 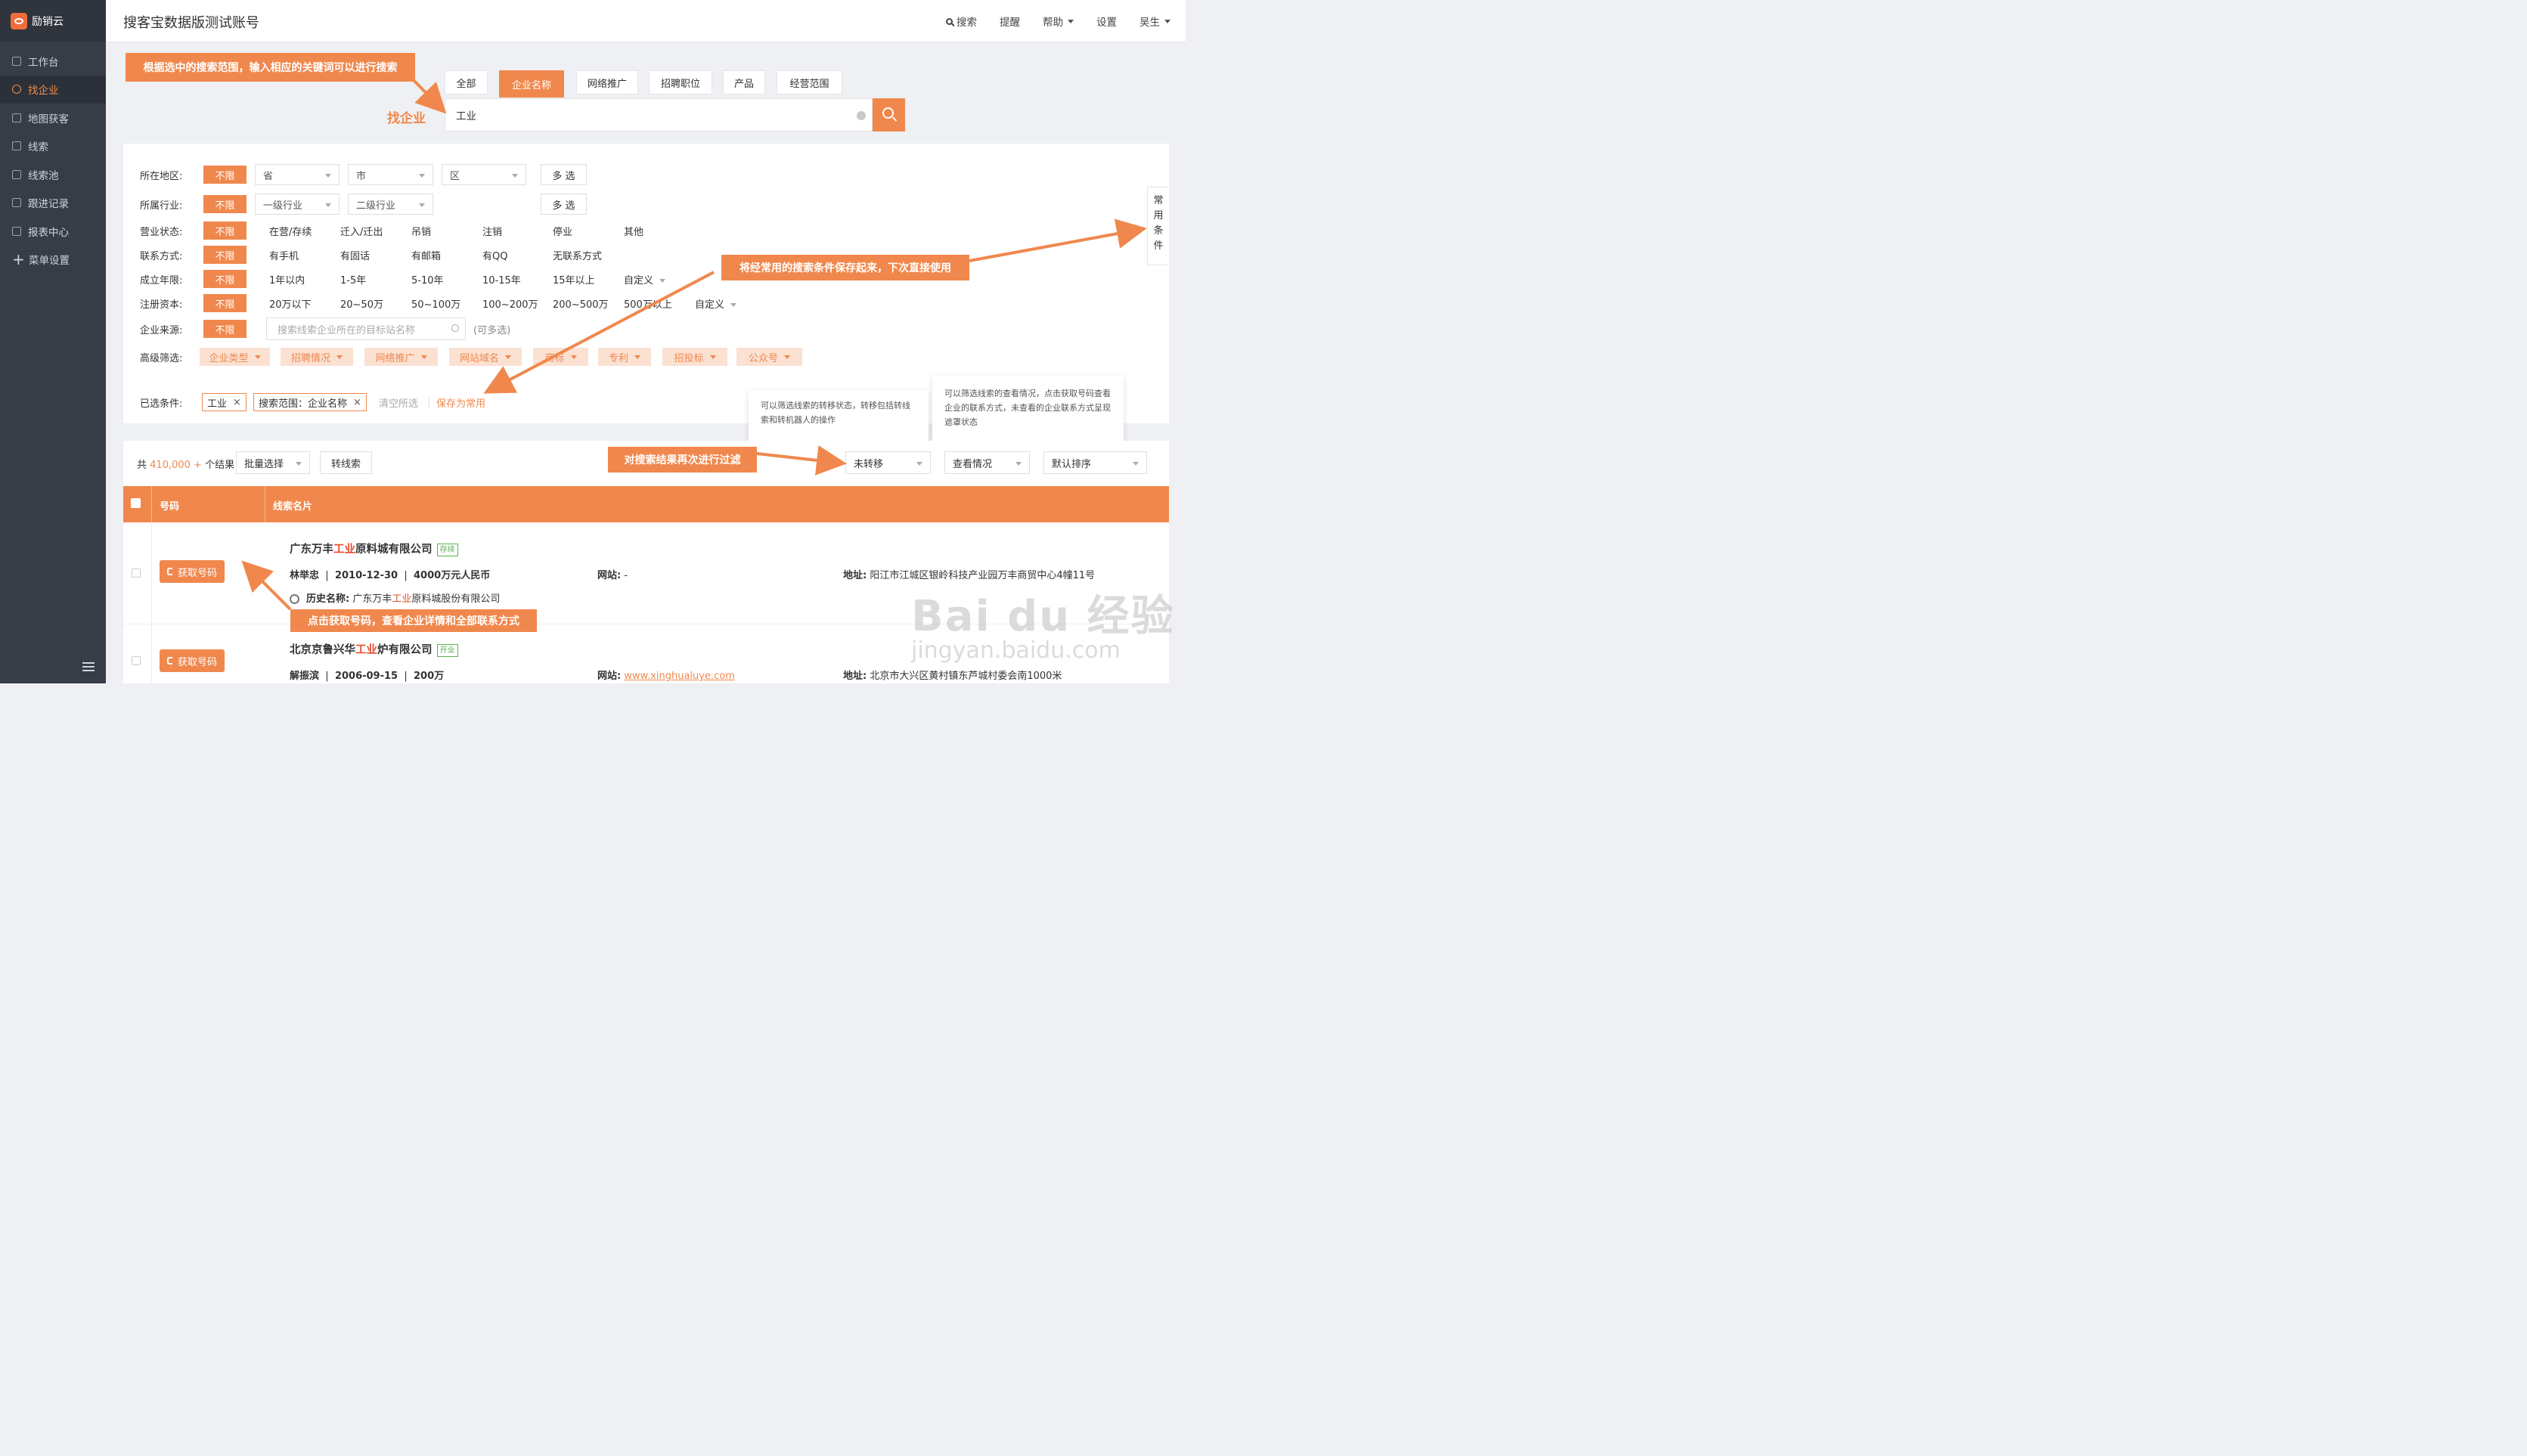 What do you see at coordinates (1154, 21) in the screenshot?
I see `user-menu: 吴生` at bounding box center [1154, 21].